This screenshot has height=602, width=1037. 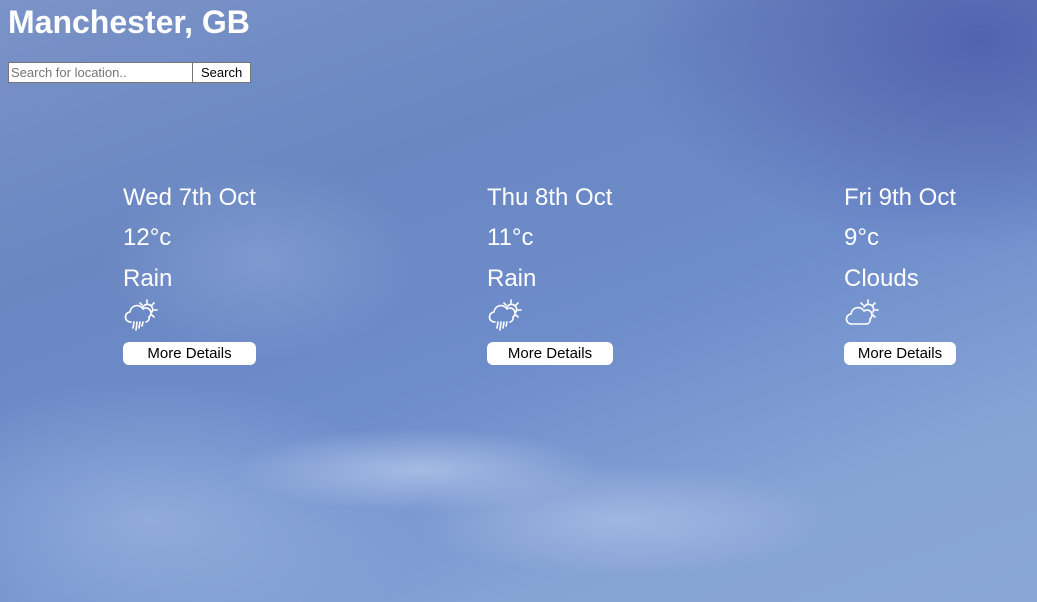 What do you see at coordinates (900, 197) in the screenshot?
I see `forecast-day: Fri 9th Oct` at bounding box center [900, 197].